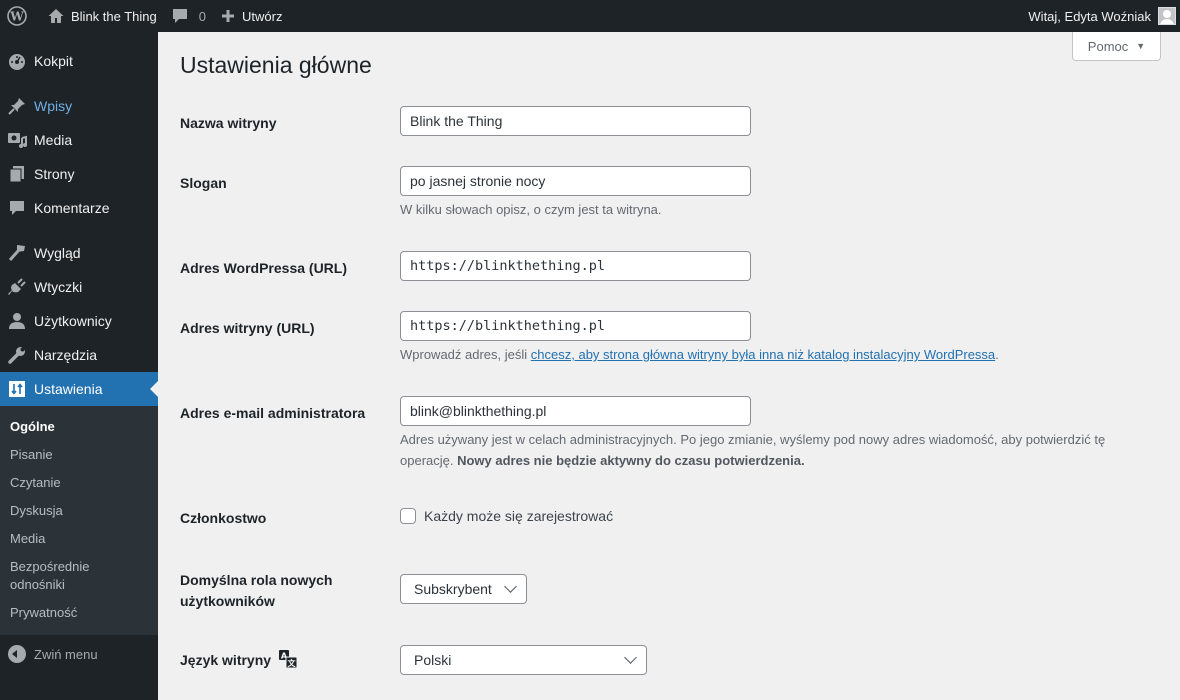 The height and width of the screenshot is (700, 1180). I want to click on plus-icon, so click(228, 16).